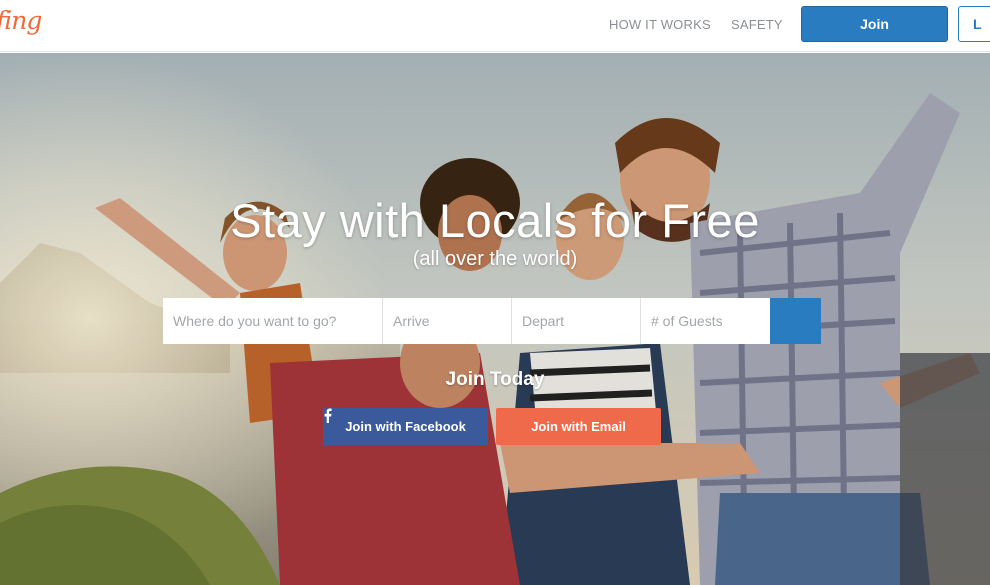 This screenshot has height=585, width=990. What do you see at coordinates (974, 24) in the screenshot?
I see `login-button: L` at bounding box center [974, 24].